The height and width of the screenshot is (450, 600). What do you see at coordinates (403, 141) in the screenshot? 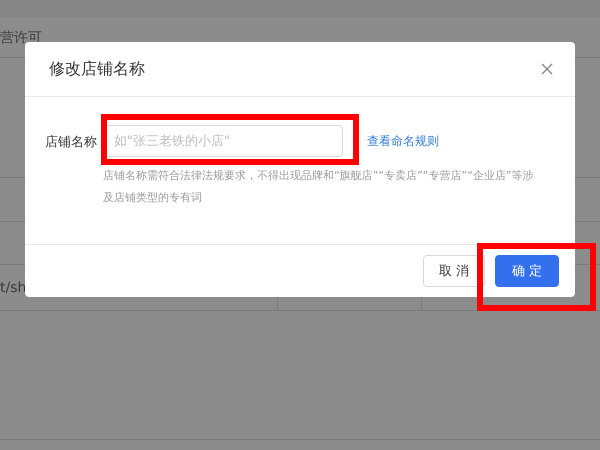
I see `naming-rules-link: 查看命名规则` at bounding box center [403, 141].